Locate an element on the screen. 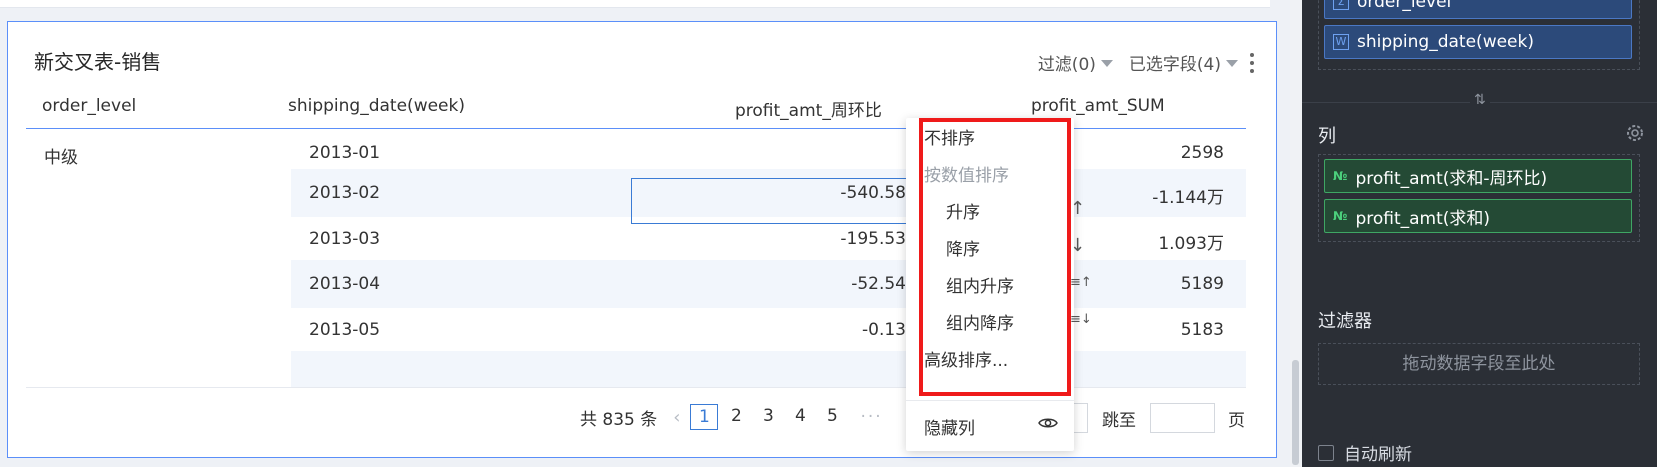 The width and height of the screenshot is (1657, 467). page-button-3: 3 is located at coordinates (768, 417).